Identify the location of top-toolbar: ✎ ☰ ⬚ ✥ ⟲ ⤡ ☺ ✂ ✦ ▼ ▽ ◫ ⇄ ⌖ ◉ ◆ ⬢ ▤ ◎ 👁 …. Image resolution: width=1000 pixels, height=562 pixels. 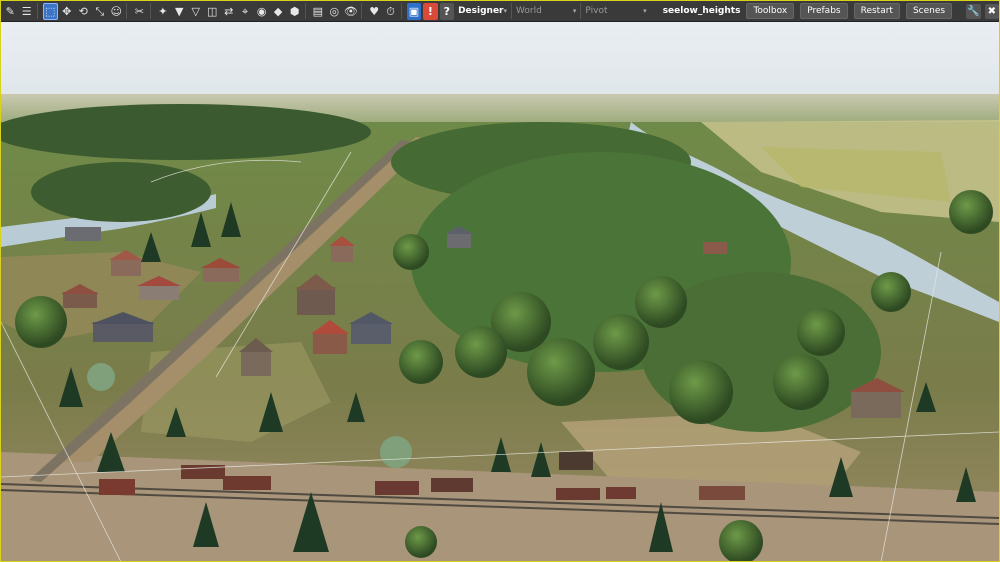
(500, 11).